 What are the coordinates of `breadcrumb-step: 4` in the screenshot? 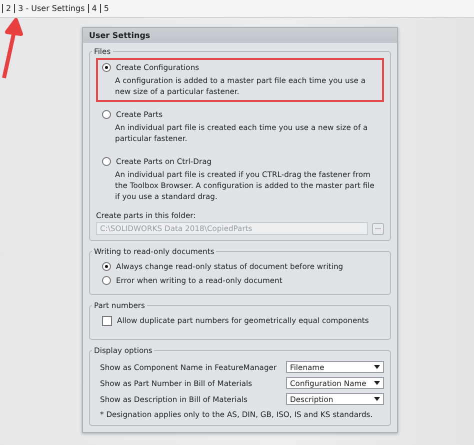 It's located at (94, 8).